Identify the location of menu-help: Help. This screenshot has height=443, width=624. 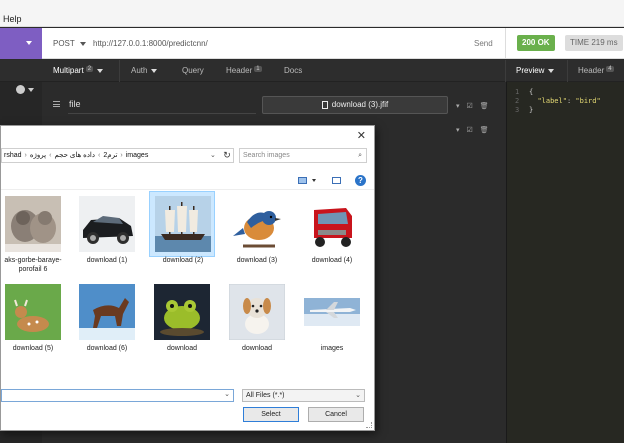
(12, 19).